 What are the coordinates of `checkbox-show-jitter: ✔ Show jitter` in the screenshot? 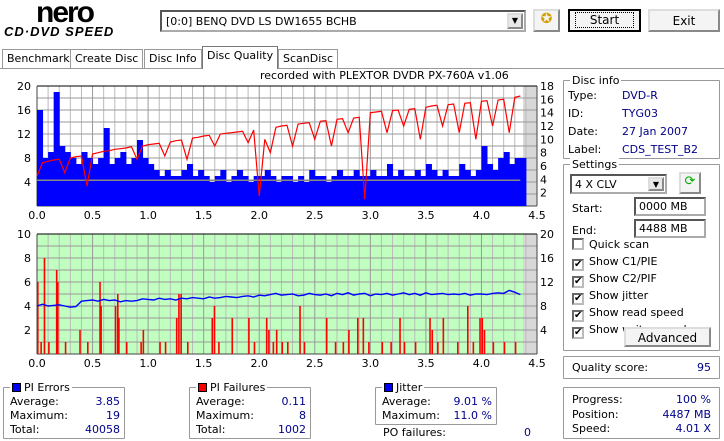 It's located at (629, 296).